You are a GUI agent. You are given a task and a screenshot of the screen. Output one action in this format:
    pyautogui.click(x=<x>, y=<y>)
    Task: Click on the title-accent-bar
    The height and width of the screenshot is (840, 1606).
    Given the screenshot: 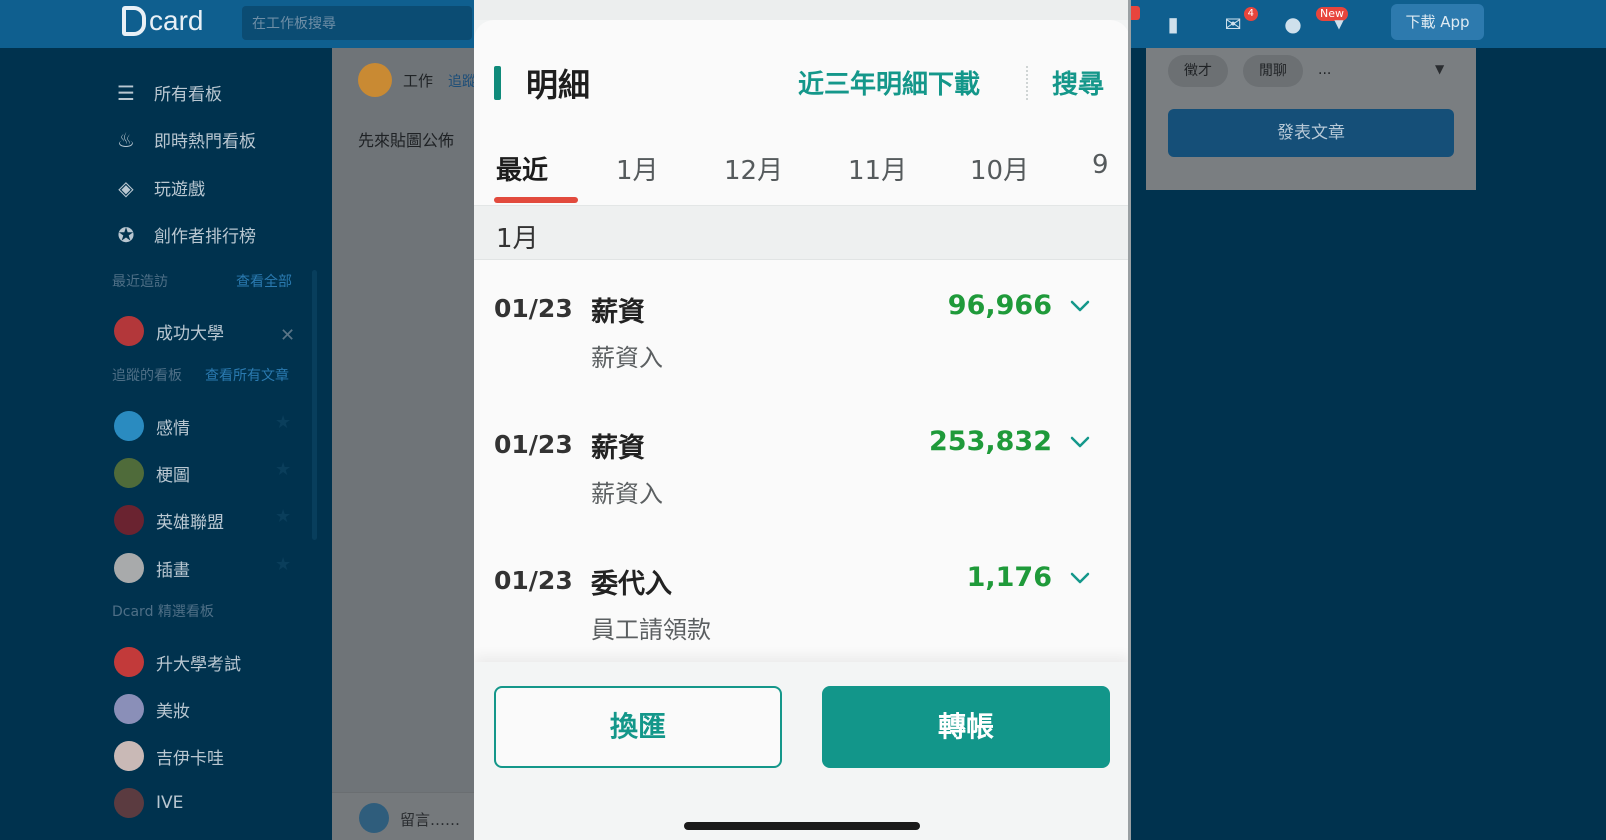 What is the action you would take?
    pyautogui.click(x=497, y=83)
    